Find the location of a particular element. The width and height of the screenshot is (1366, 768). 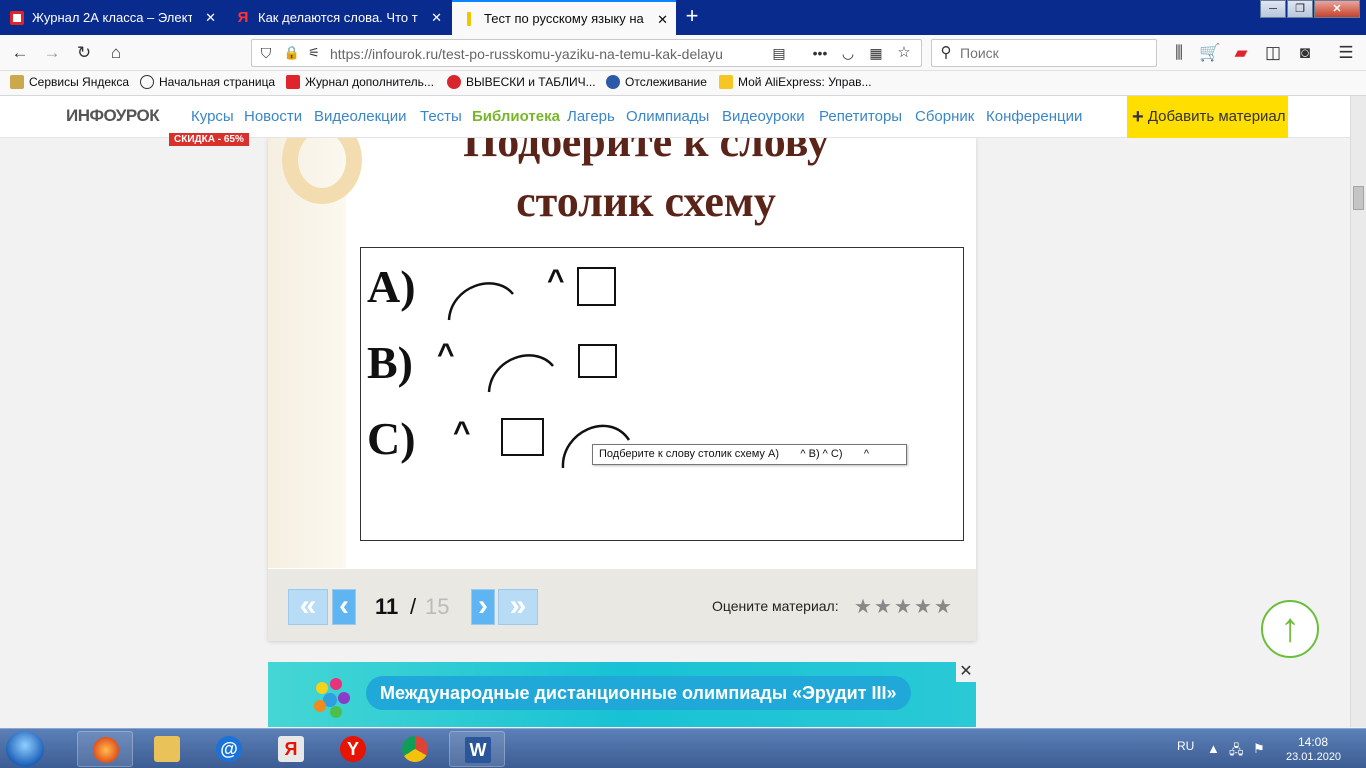

clock-date: 23.01.2020 is located at coordinates (1313, 757).